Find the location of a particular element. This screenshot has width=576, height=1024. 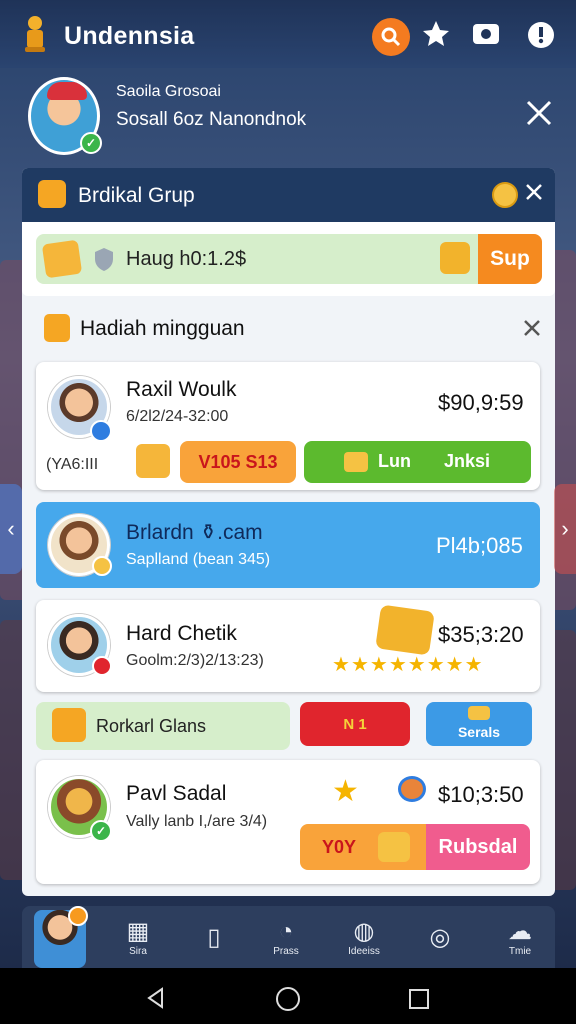

nav-label: Prass is located at coordinates (286, 951).